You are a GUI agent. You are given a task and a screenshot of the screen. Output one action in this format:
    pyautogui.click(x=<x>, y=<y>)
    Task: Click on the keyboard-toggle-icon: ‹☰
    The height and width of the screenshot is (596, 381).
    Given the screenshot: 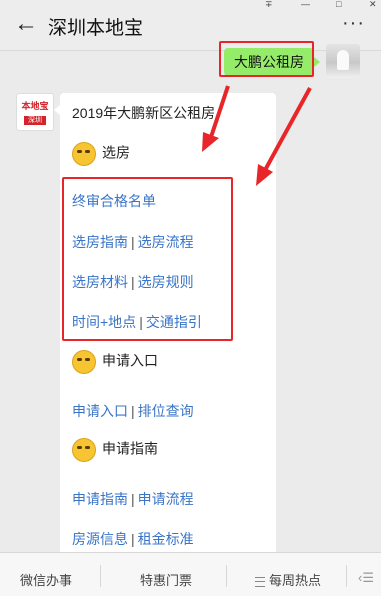 What is the action you would take?
    pyautogui.click(x=366, y=578)
    